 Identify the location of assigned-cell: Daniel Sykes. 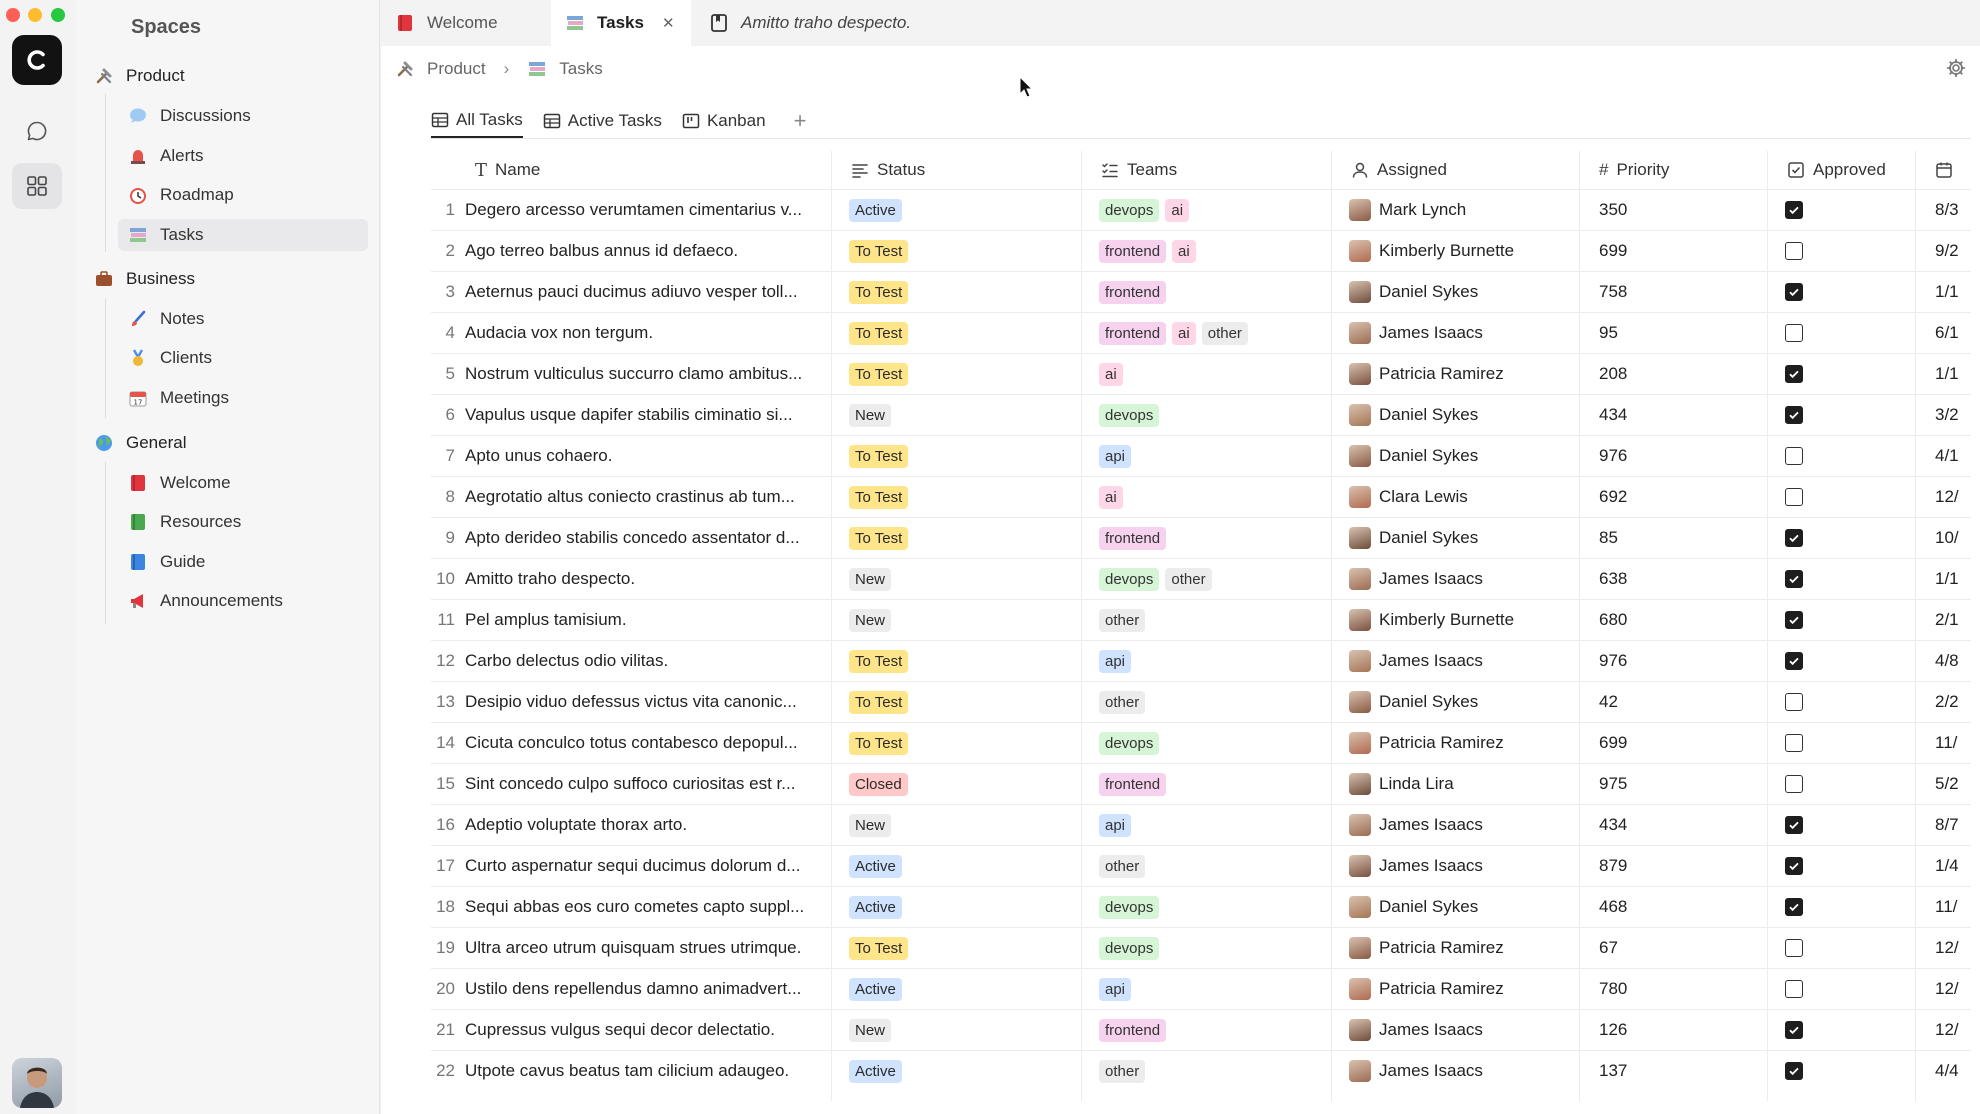
(1465, 538).